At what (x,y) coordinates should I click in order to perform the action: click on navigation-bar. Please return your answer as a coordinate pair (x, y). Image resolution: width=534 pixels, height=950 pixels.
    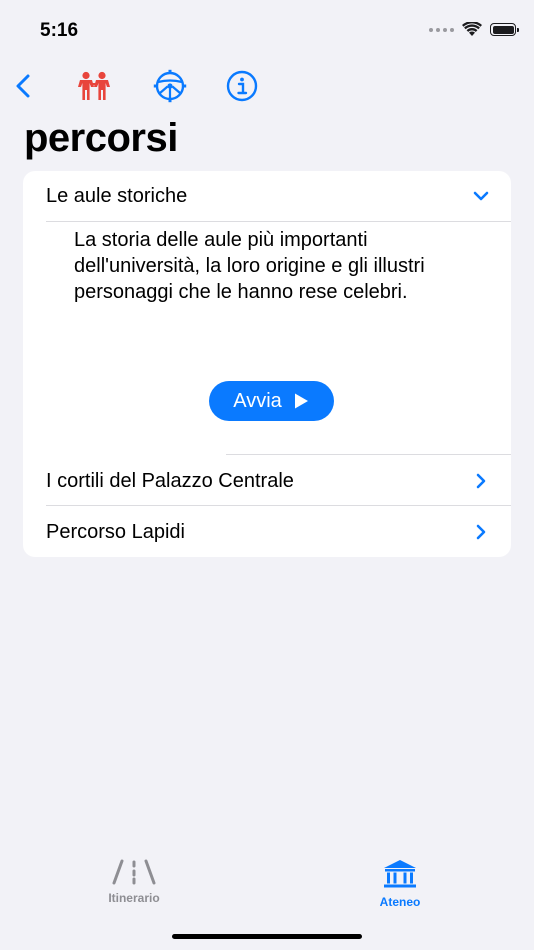
    Looking at the image, I should click on (267, 85).